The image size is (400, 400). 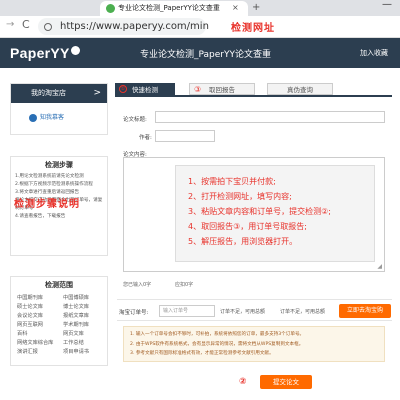 What do you see at coordinates (253, 96) in the screenshot?
I see `tab-underline` at bounding box center [253, 96].